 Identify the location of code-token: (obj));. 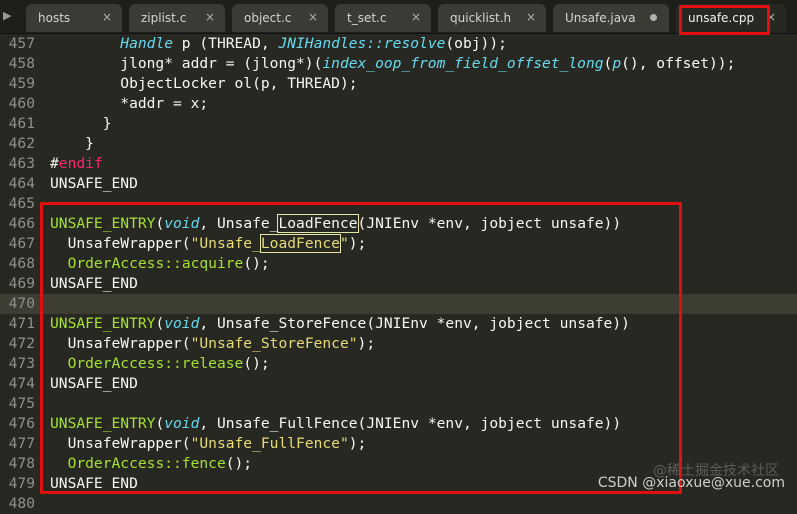
(476, 43).